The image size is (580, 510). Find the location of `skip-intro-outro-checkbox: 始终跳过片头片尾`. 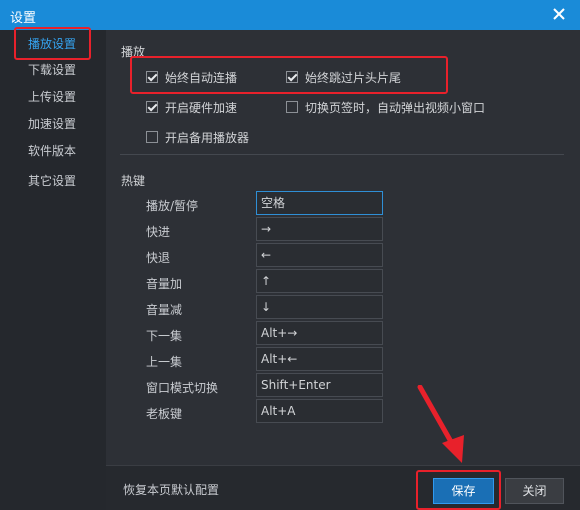

skip-intro-outro-checkbox: 始终跳过片头片尾 is located at coordinates (343, 77).